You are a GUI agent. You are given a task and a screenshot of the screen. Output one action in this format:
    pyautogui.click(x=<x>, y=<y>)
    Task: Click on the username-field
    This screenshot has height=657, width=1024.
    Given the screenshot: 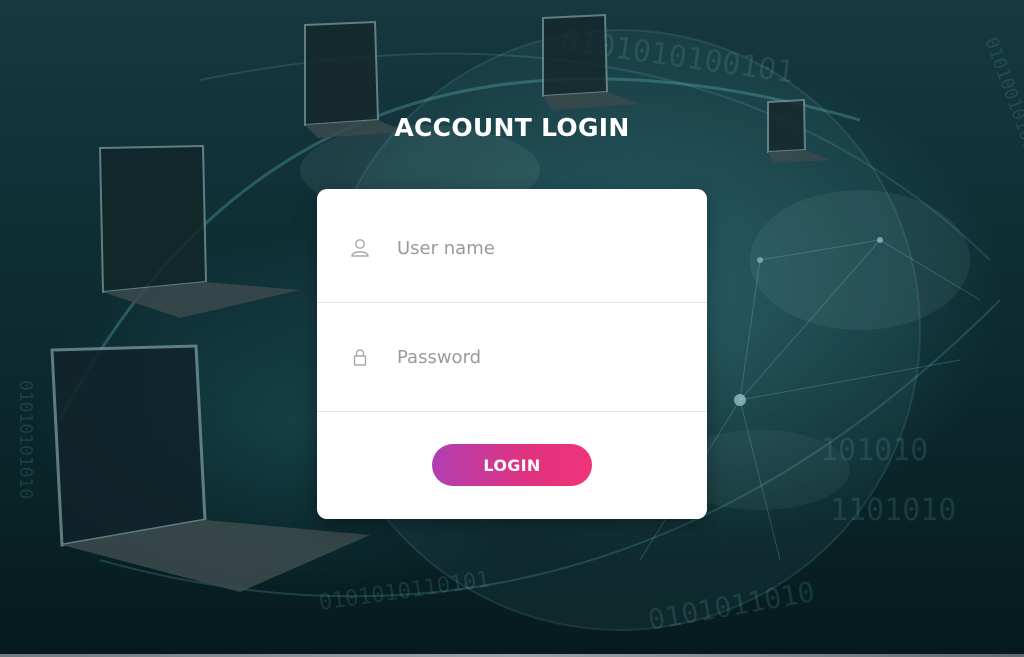 What is the action you would take?
    pyautogui.click(x=512, y=248)
    